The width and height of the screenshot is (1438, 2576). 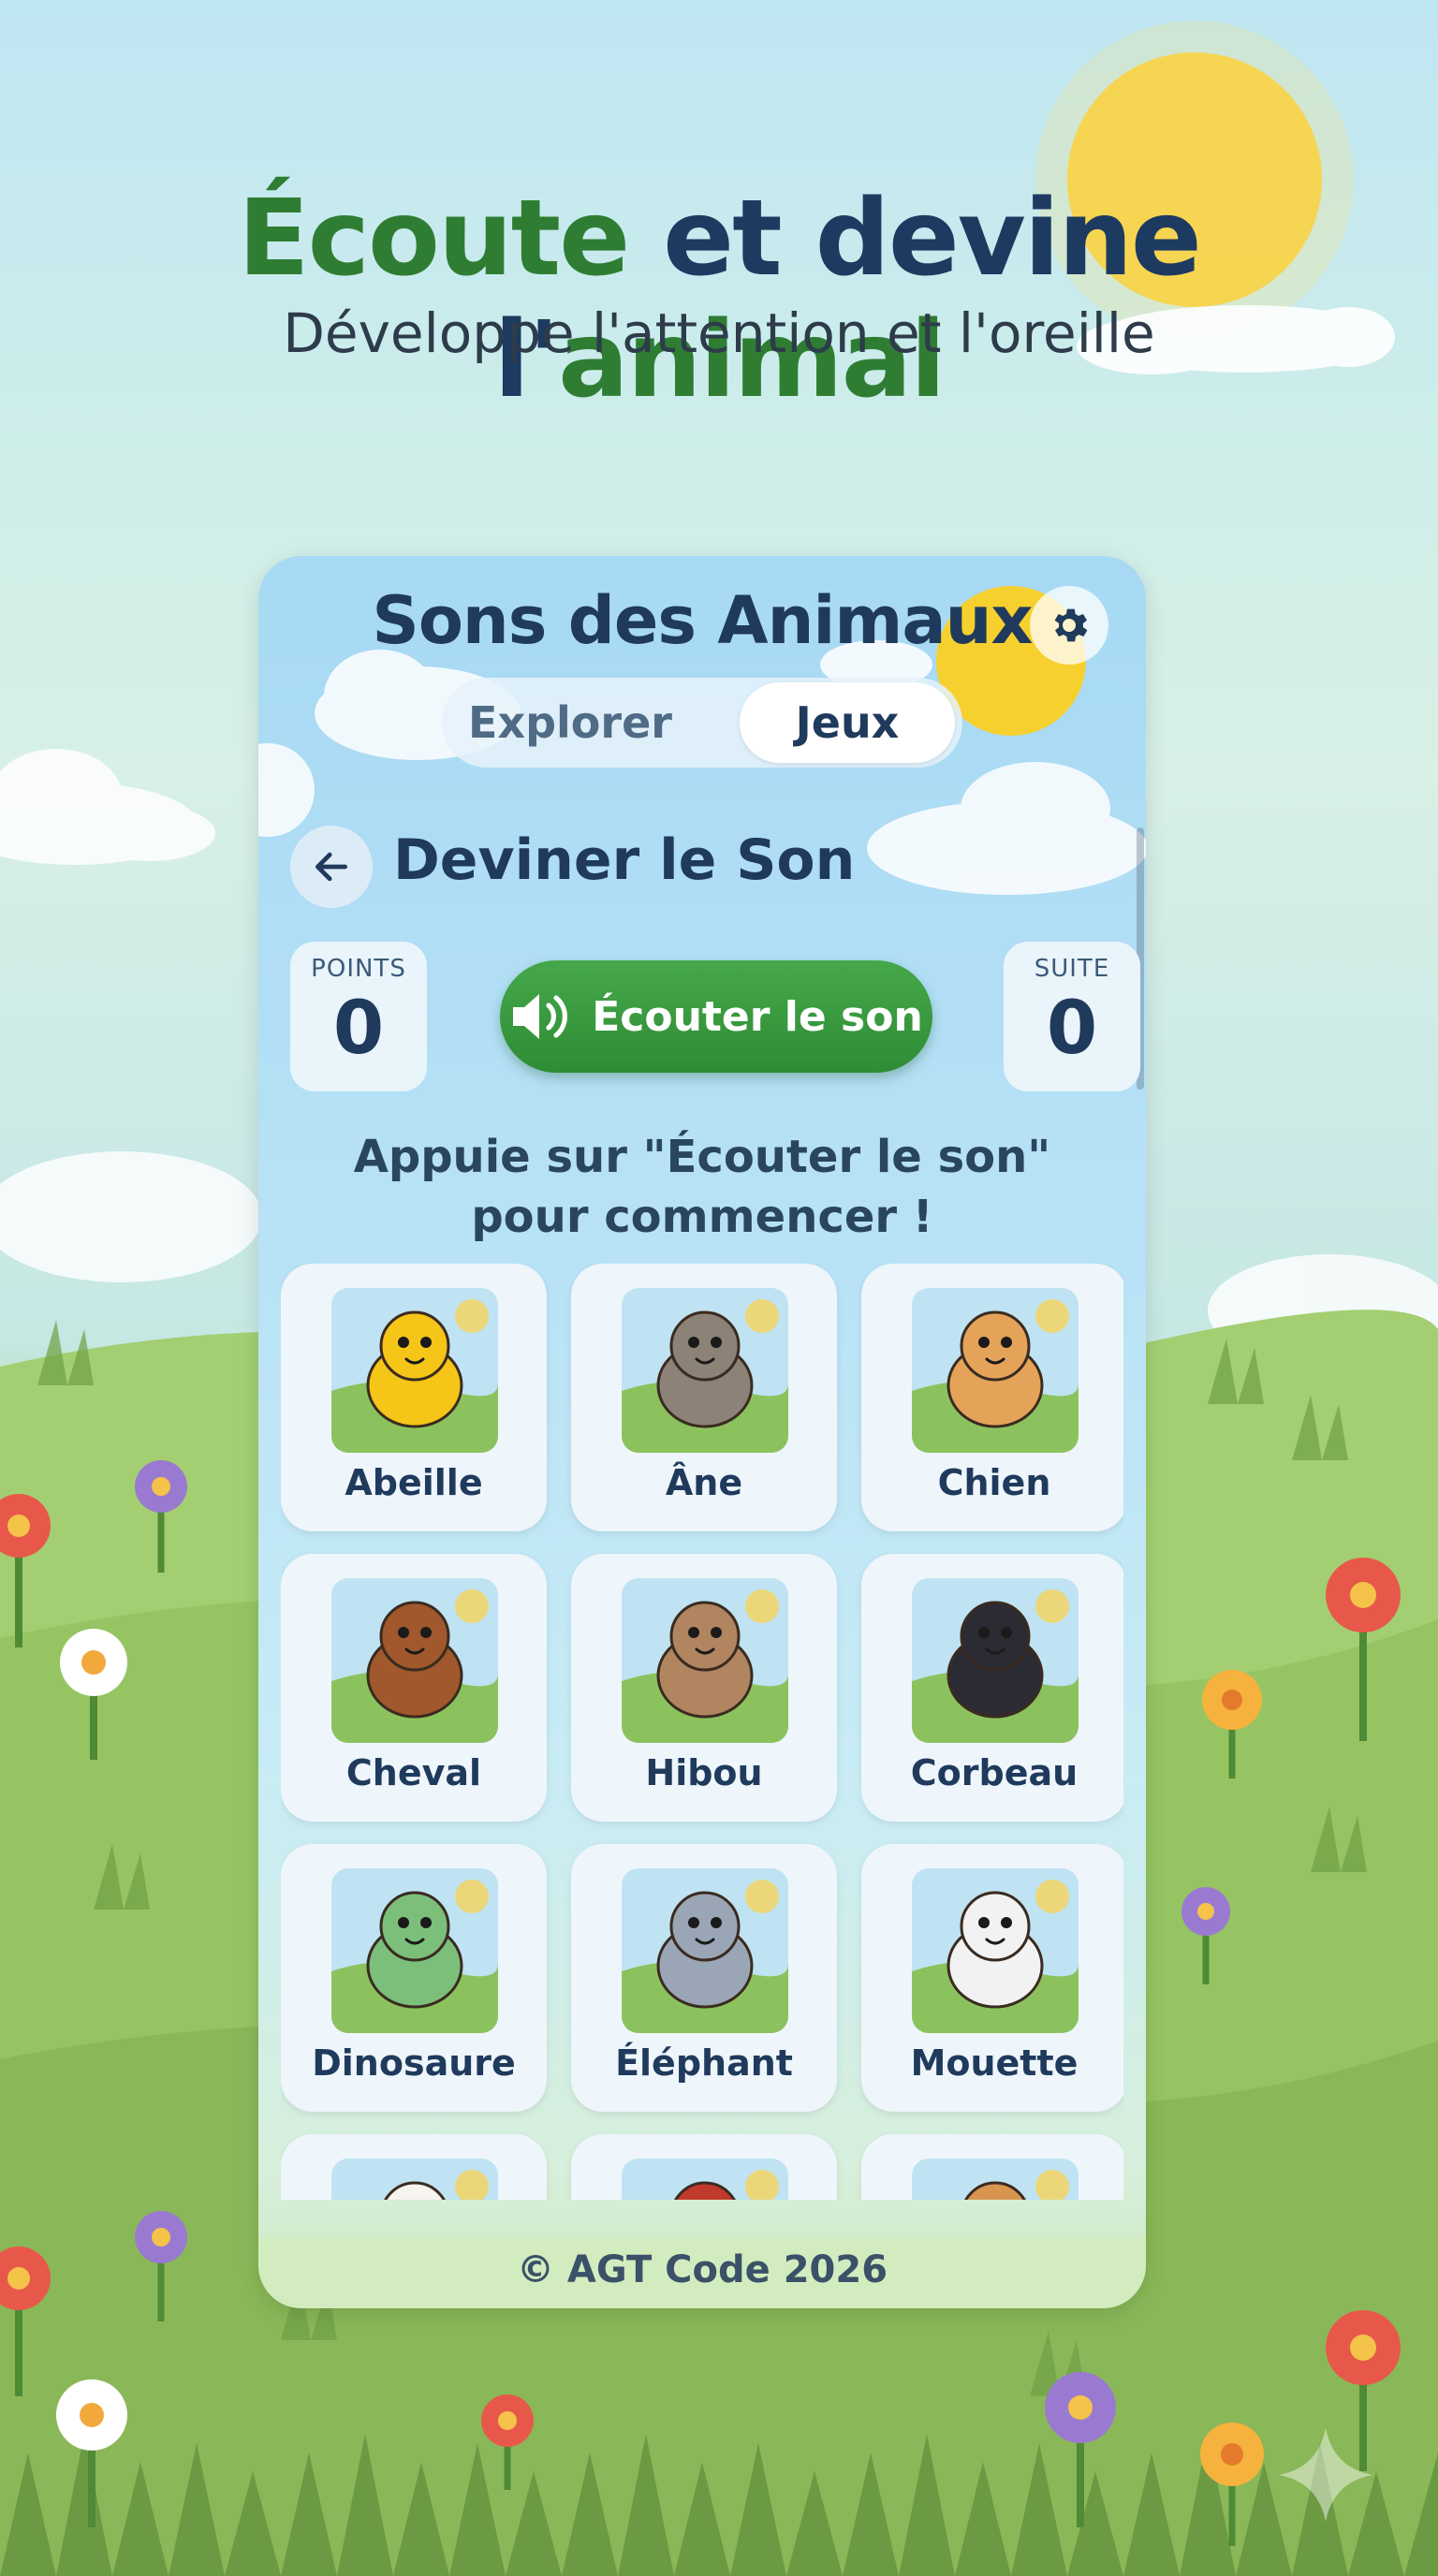 I want to click on animal-card-crow: Corbeau, so click(x=992, y=1688).